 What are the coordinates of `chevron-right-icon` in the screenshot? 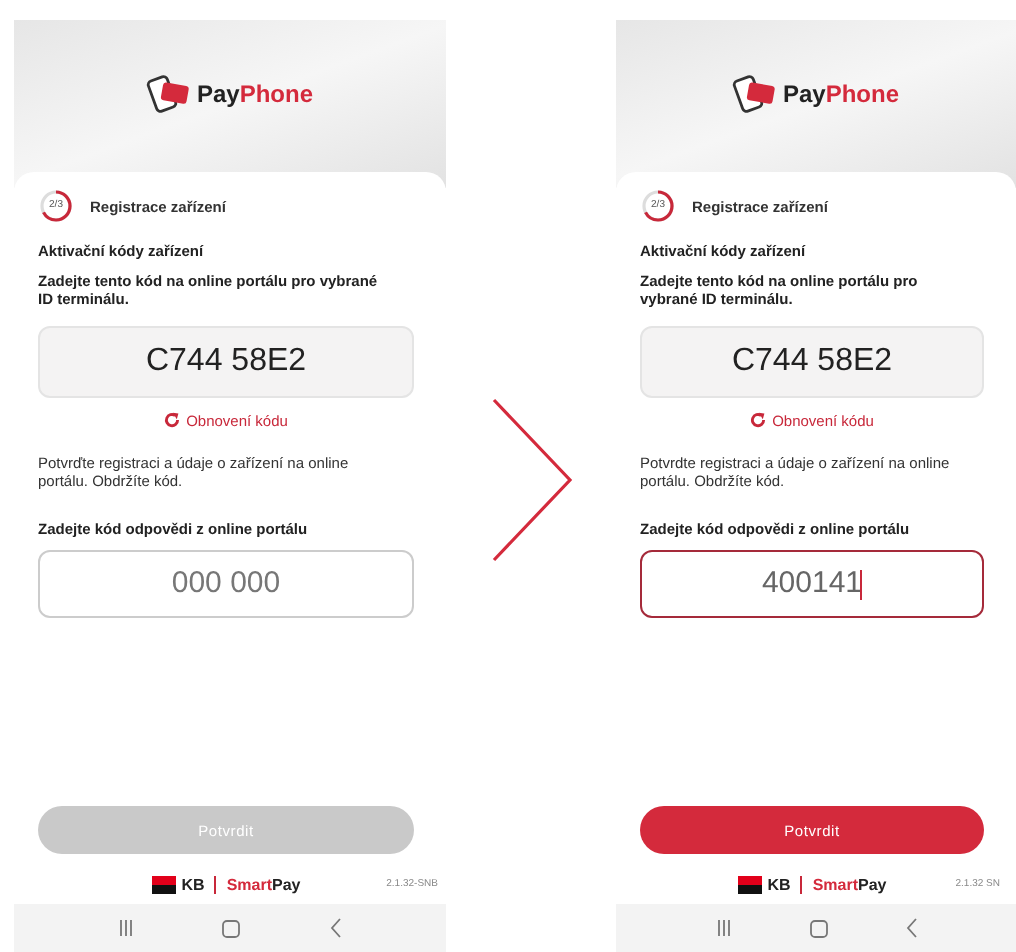 It's located at (531, 480).